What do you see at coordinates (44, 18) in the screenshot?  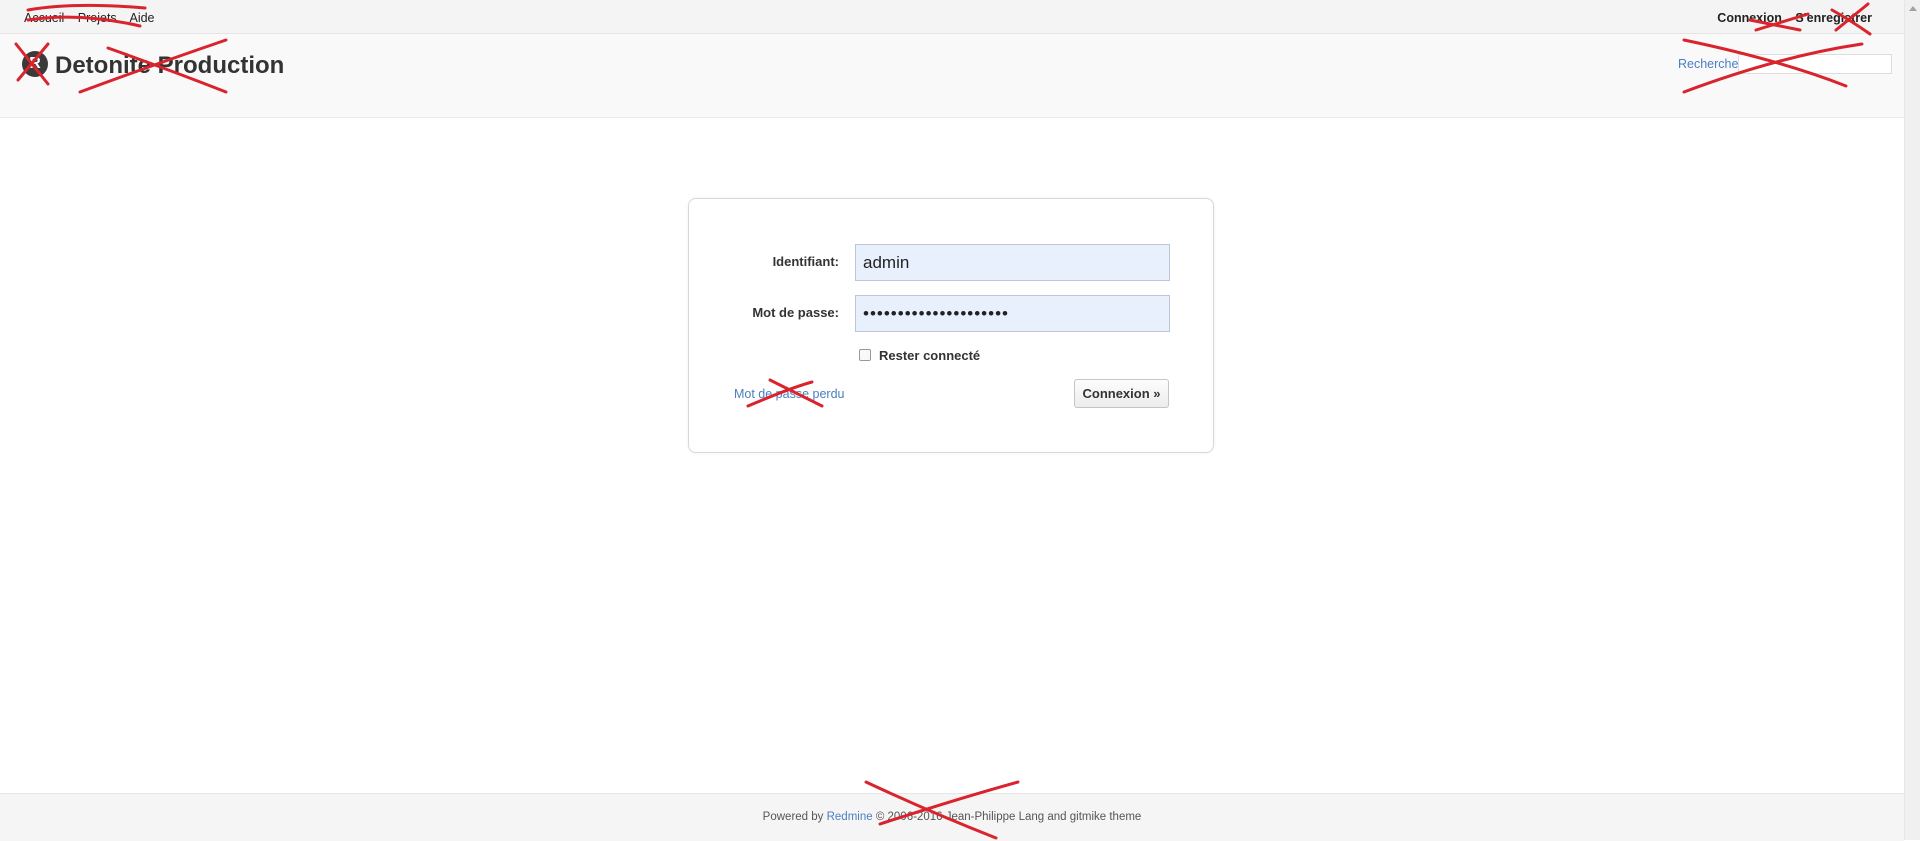 I see `menu-home-link: Accueil` at bounding box center [44, 18].